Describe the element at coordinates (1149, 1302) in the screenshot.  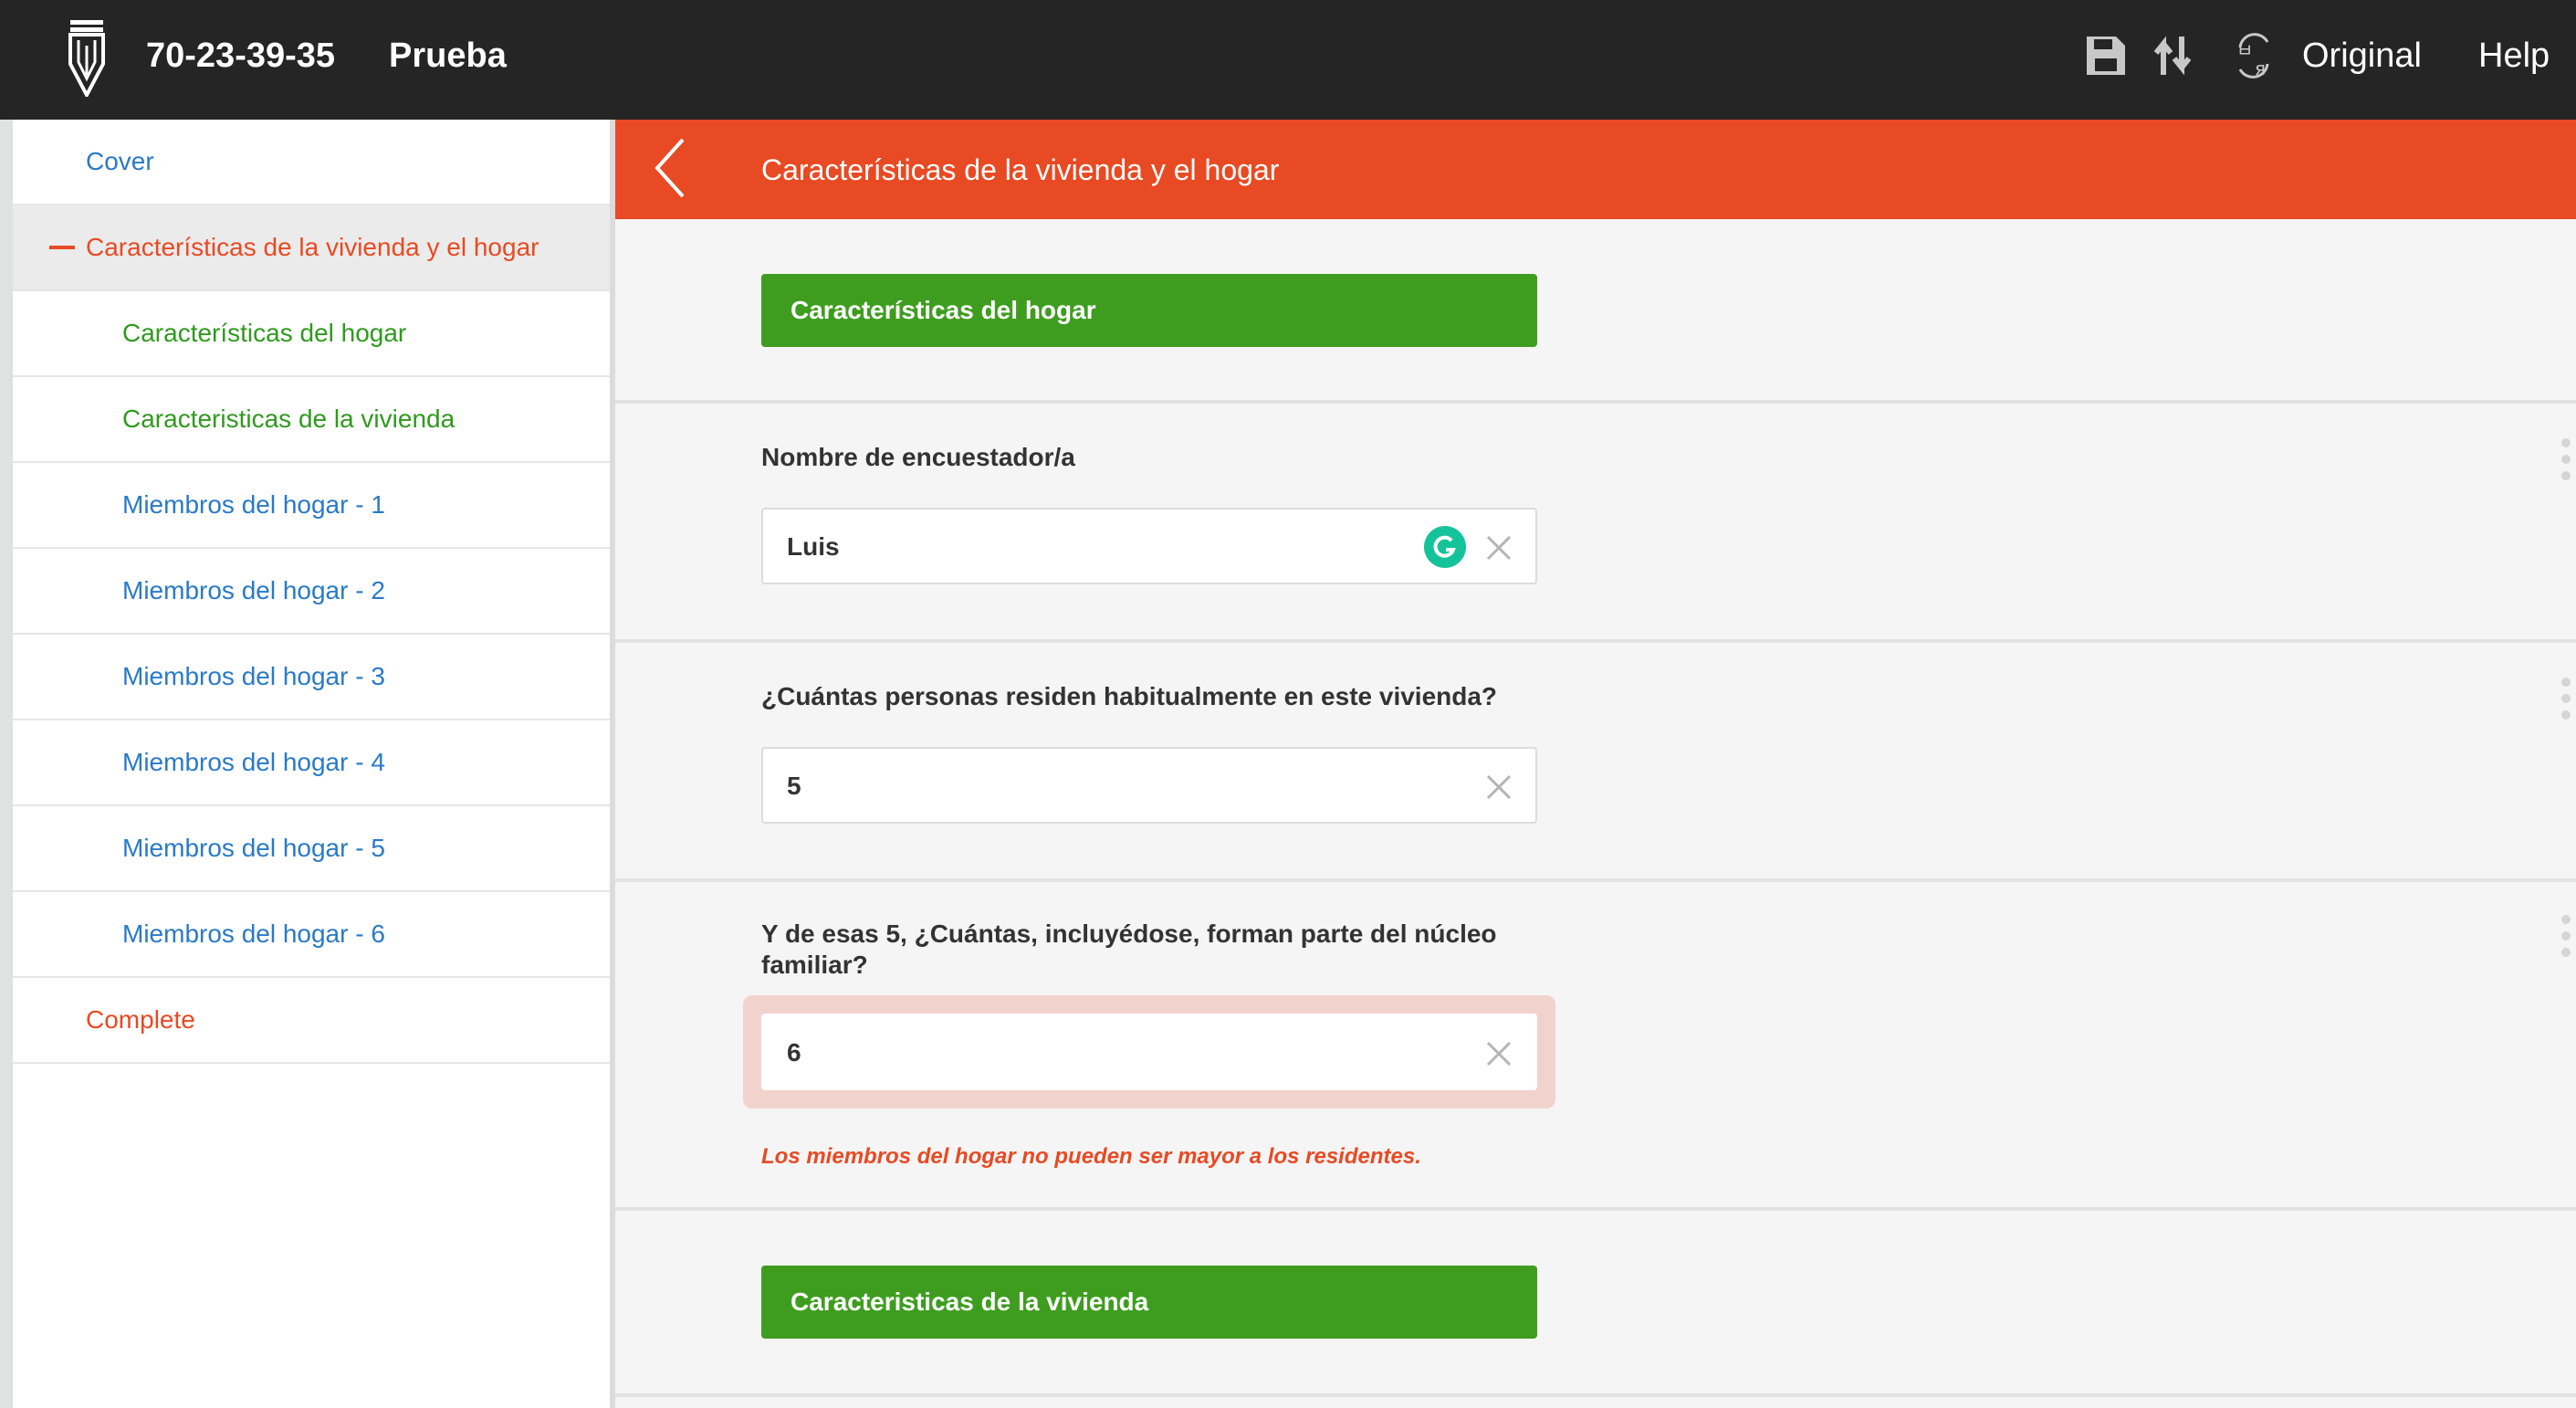
I see `group-button-caracteristicas-vivienda: Caracteristicas de la vivienda` at that location.